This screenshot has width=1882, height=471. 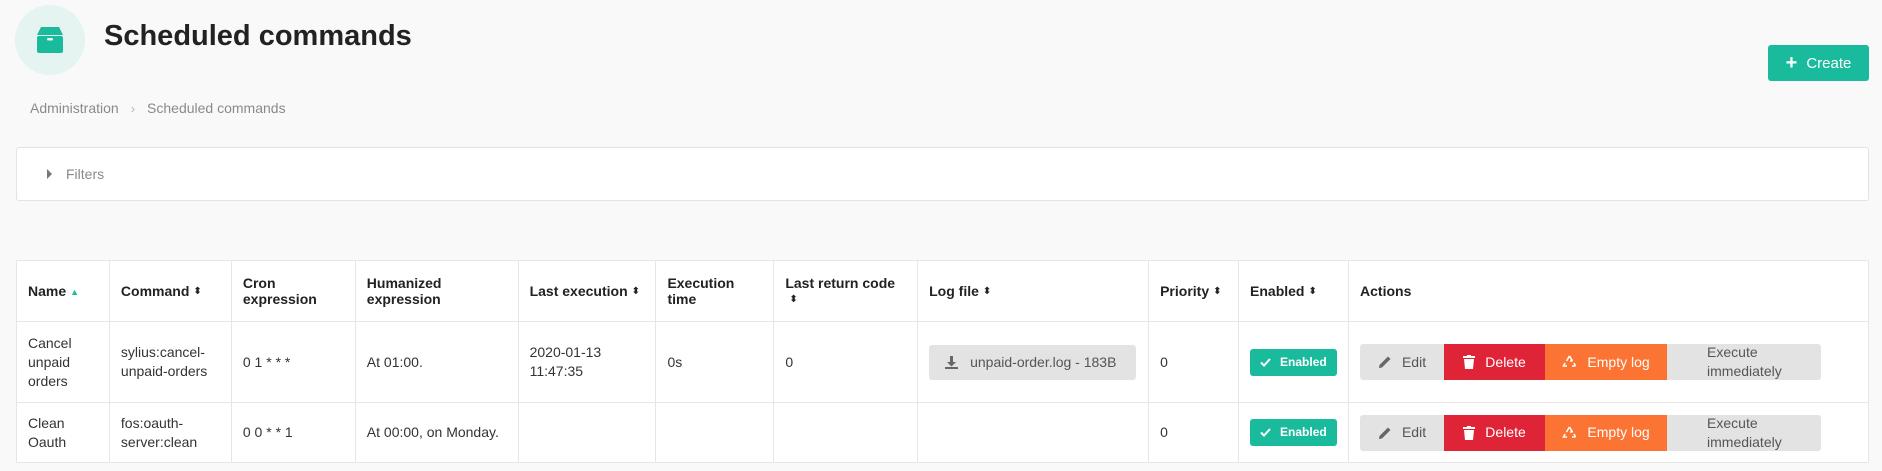 I want to click on cell-name: Clean Oauth, so click(x=63, y=432).